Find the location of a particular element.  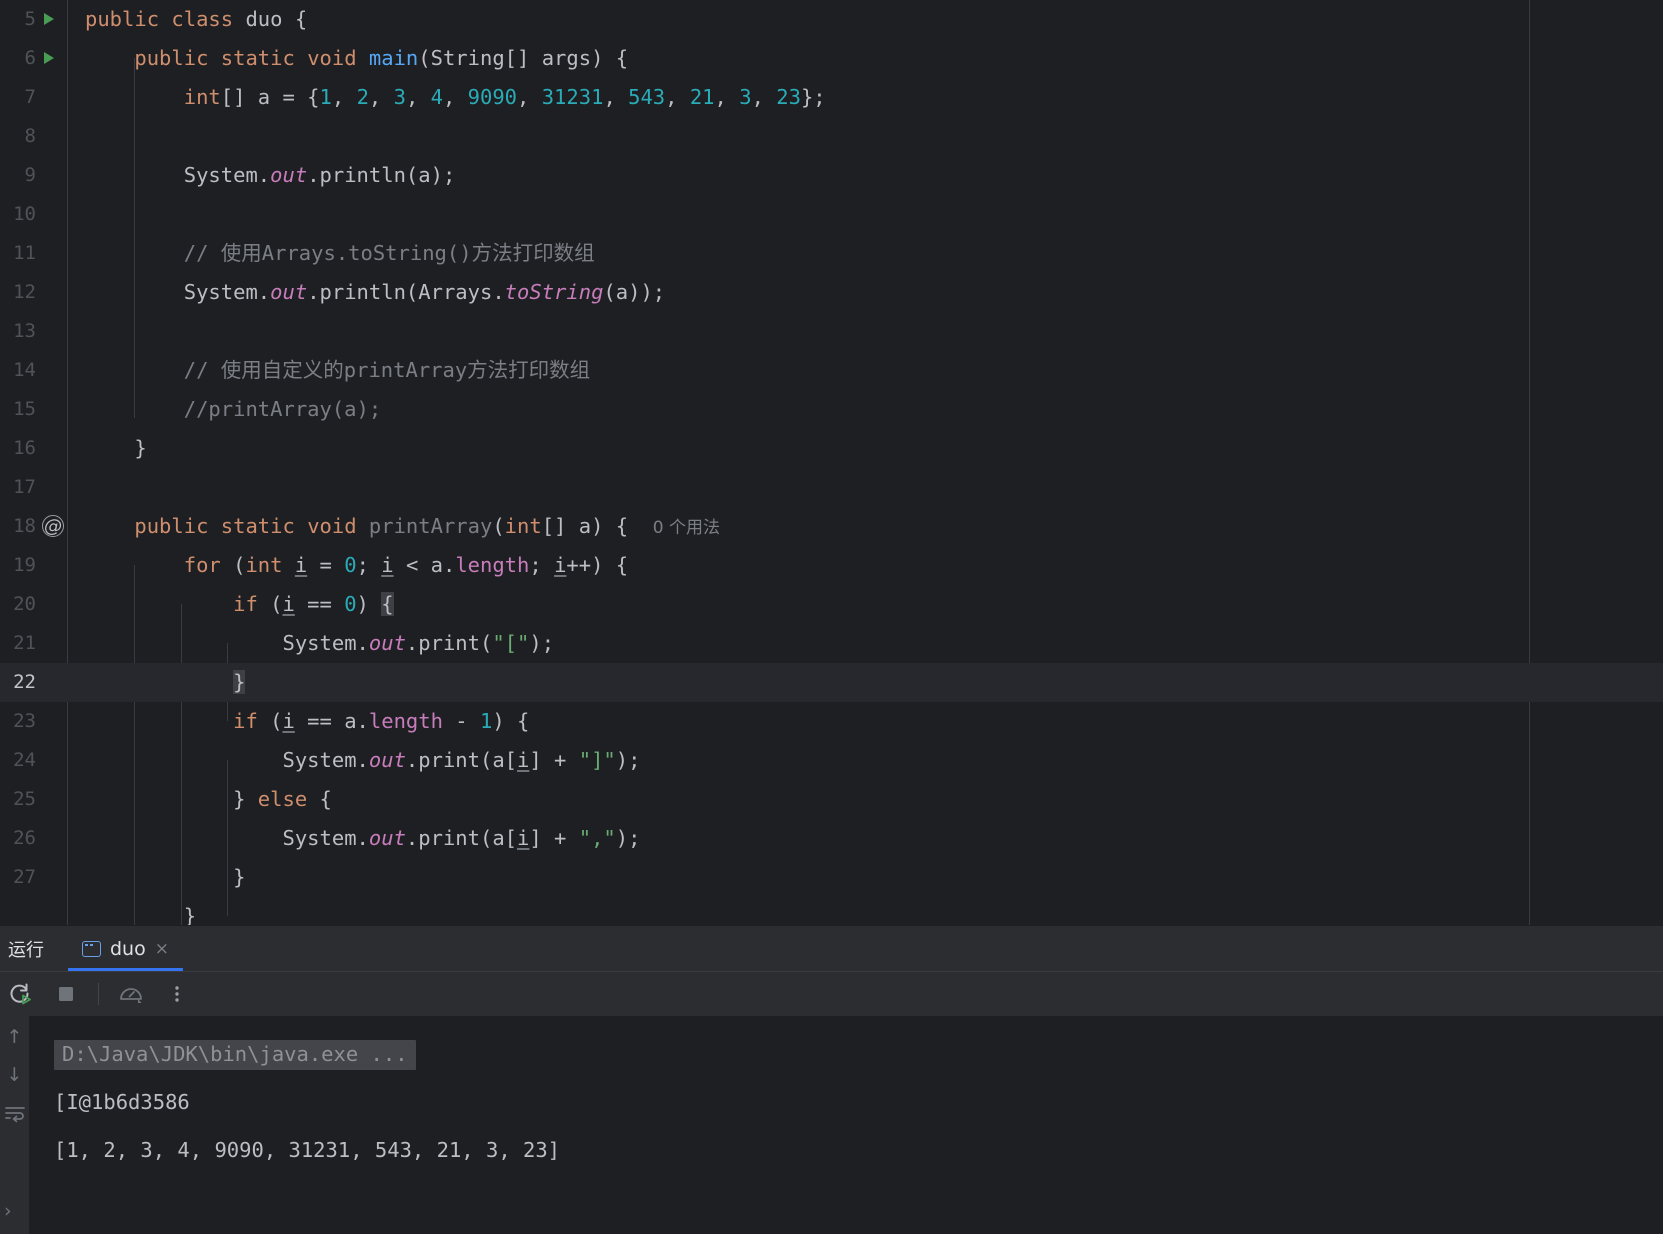

run-tab-duo: duo × is located at coordinates (125, 948).